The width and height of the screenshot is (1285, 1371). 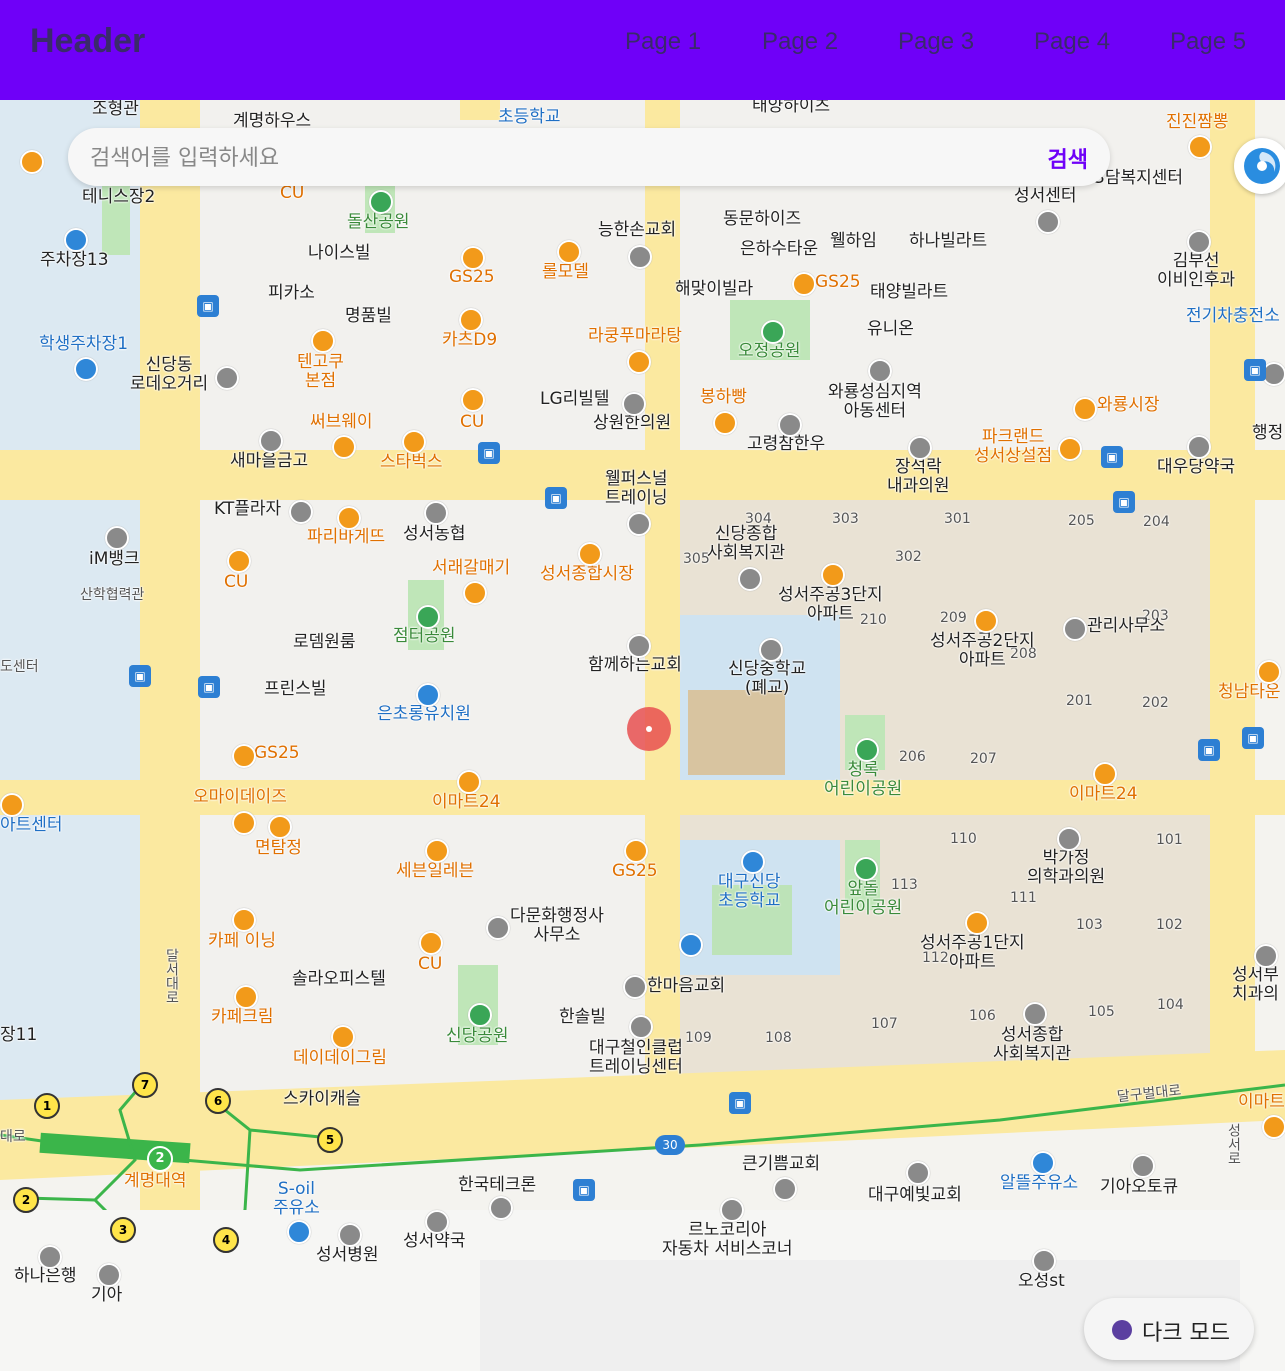 What do you see at coordinates (863, 780) in the screenshot?
I see `label-cheongrok: 청록 어린이공원` at bounding box center [863, 780].